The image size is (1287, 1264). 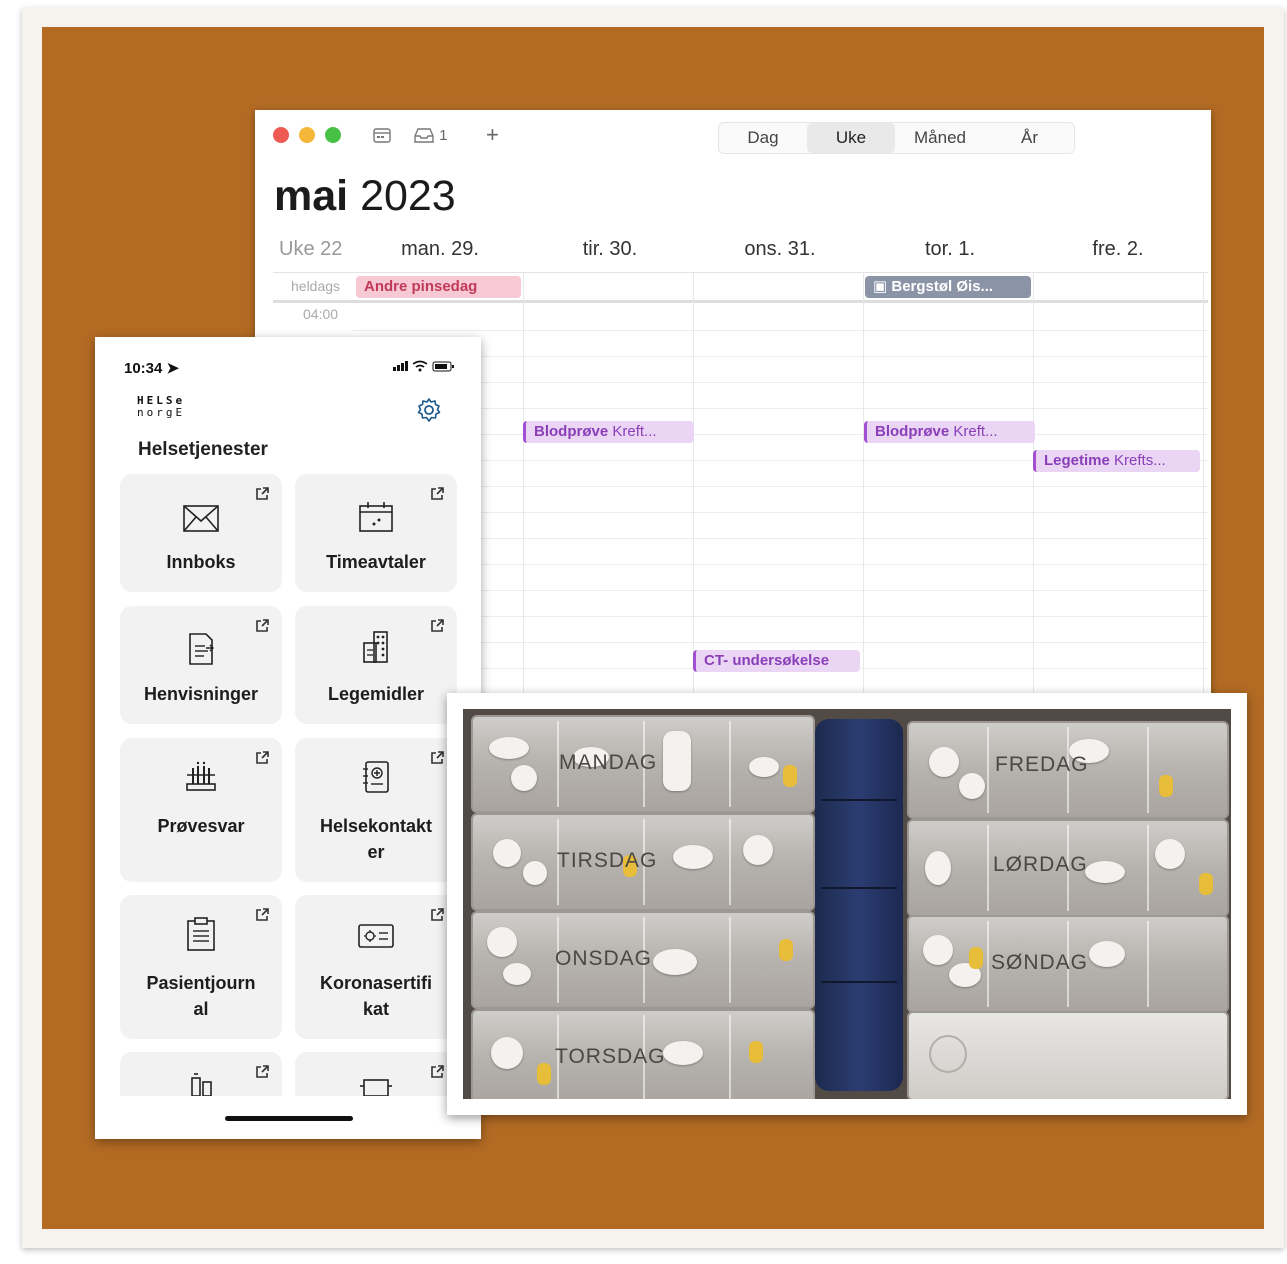 What do you see at coordinates (430, 137) in the screenshot?
I see `inbox-button: 1` at bounding box center [430, 137].